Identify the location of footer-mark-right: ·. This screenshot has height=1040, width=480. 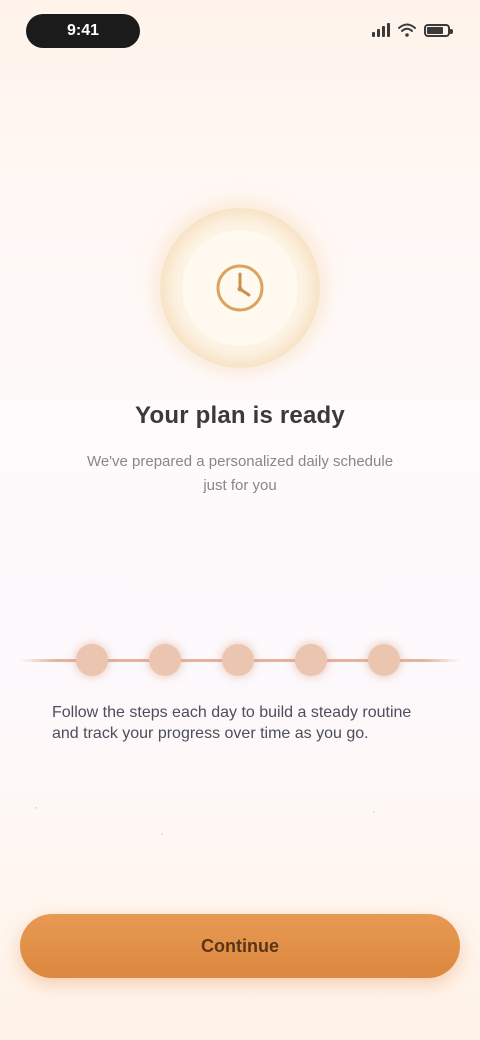
(374, 811).